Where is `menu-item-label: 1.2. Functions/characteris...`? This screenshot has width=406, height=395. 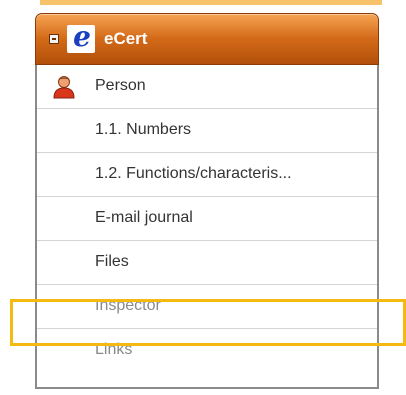 menu-item-label: 1.2. Functions/characteris... is located at coordinates (193, 173).